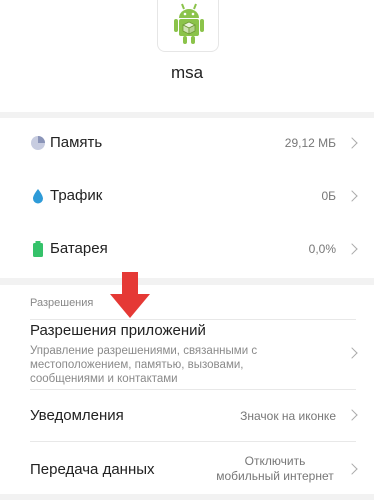  I want to click on traffic-value: 0Б, so click(328, 196).